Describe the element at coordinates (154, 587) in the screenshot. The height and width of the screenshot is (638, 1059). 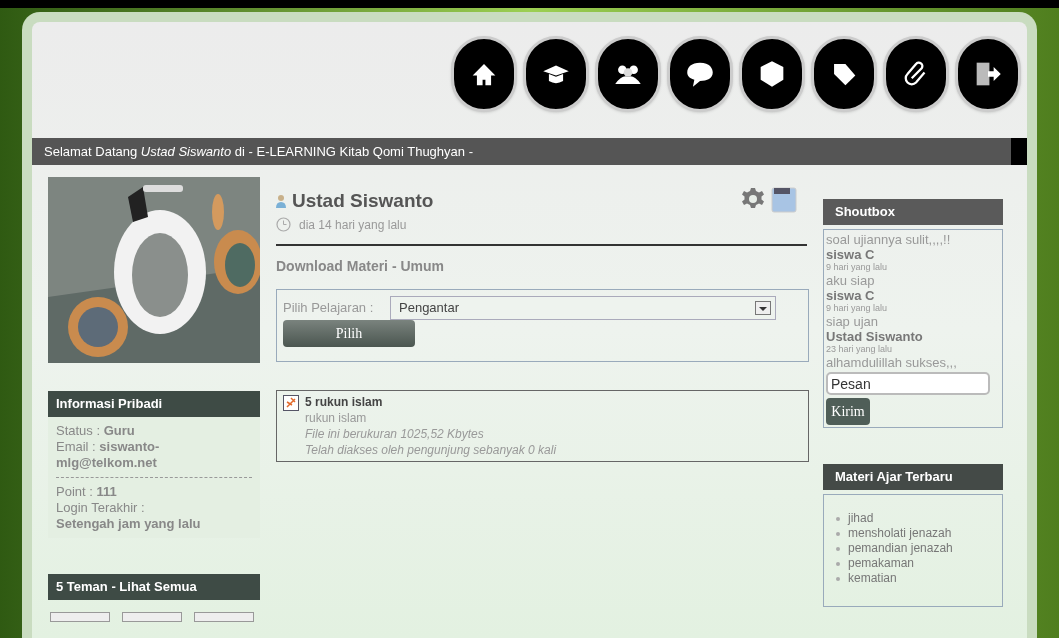
I see `section-header: 5 Teman - Lihat Semua` at that location.